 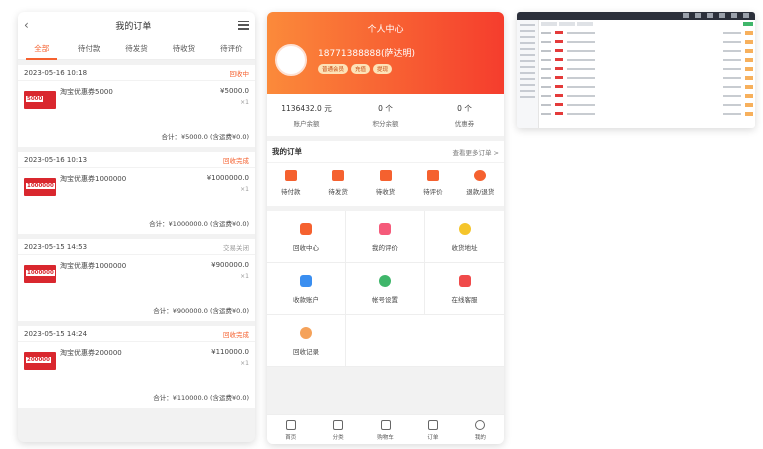 What do you see at coordinates (56, 246) in the screenshot?
I see `order-date: 2023-05-15 14:53` at bounding box center [56, 246].